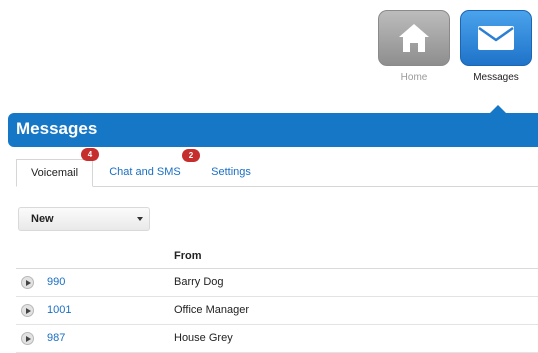 The width and height of the screenshot is (538, 353). Describe the element at coordinates (54, 173) in the screenshot. I see `tab-voicemail: Voicemail` at that location.